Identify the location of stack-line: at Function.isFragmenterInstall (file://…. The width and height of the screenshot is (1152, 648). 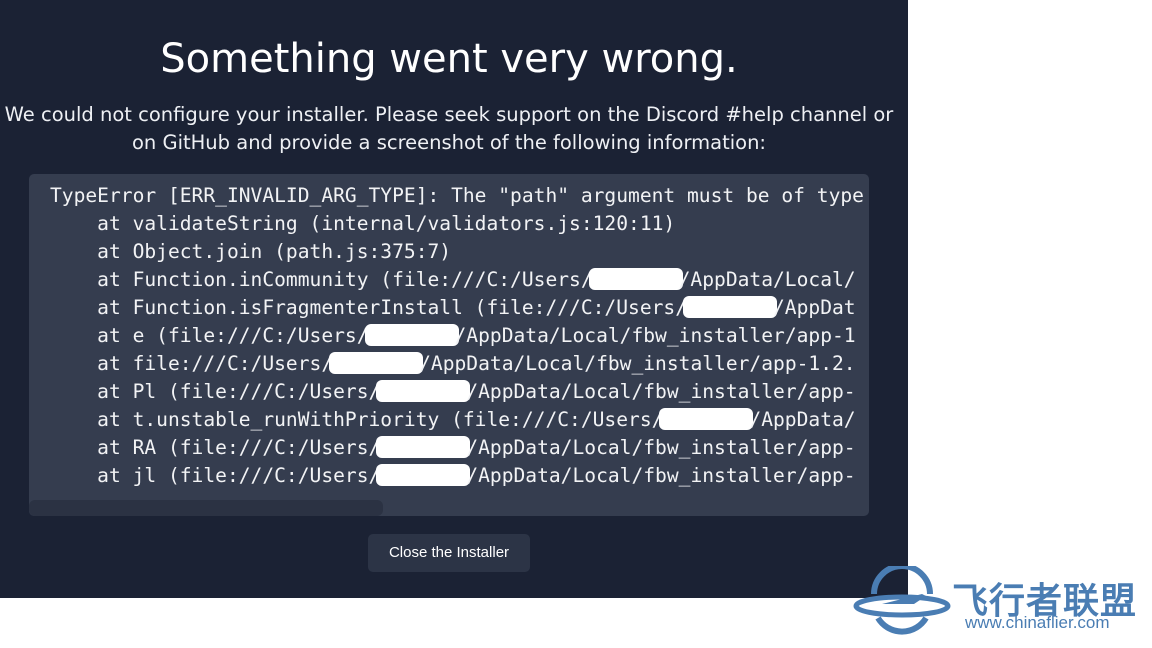
(457, 308).